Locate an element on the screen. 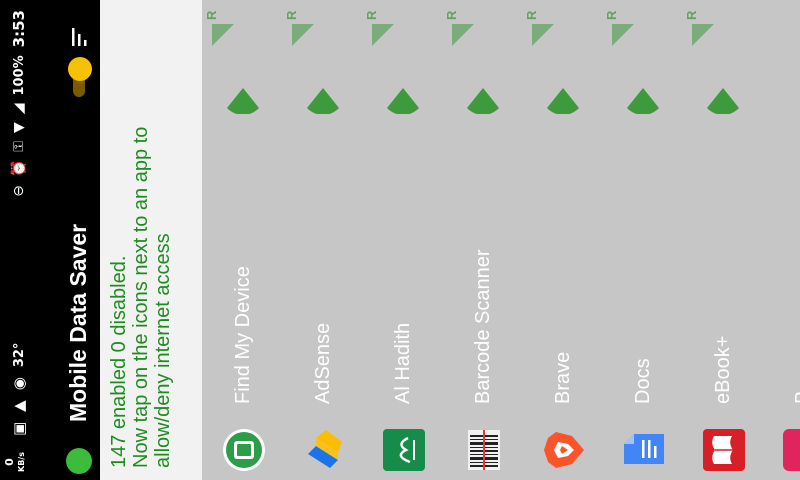 This screenshot has width=800, height=480. app-name: AdSense is located at coordinates (323, 363).